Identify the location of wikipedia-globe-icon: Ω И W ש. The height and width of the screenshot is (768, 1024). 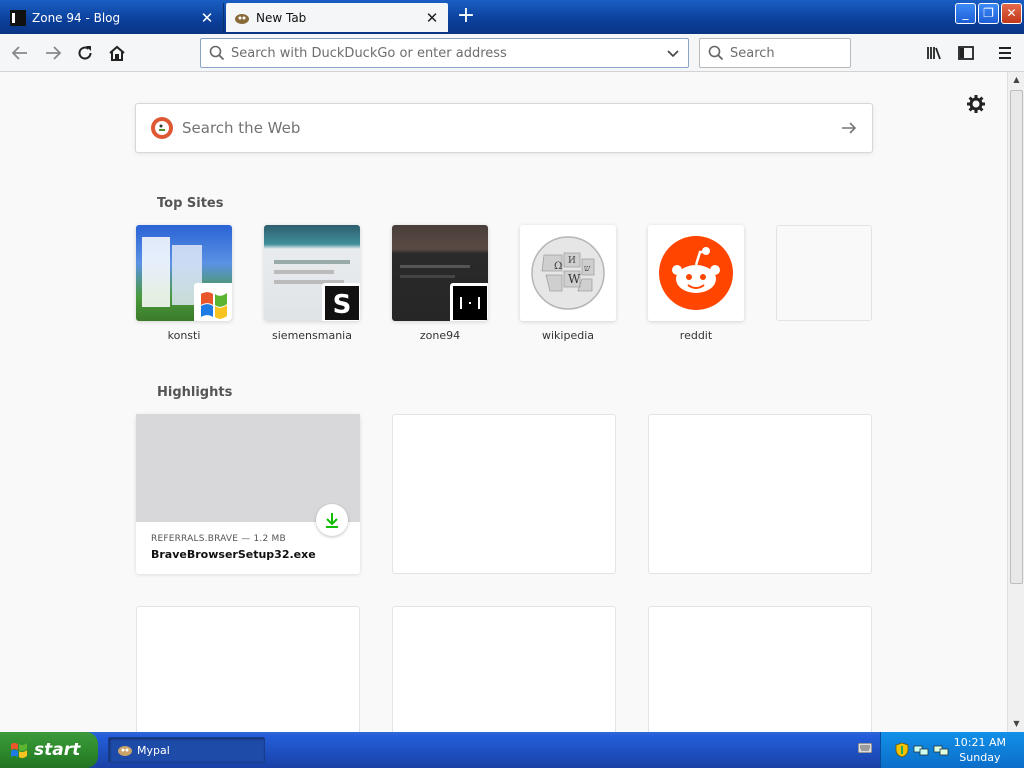
(568, 273).